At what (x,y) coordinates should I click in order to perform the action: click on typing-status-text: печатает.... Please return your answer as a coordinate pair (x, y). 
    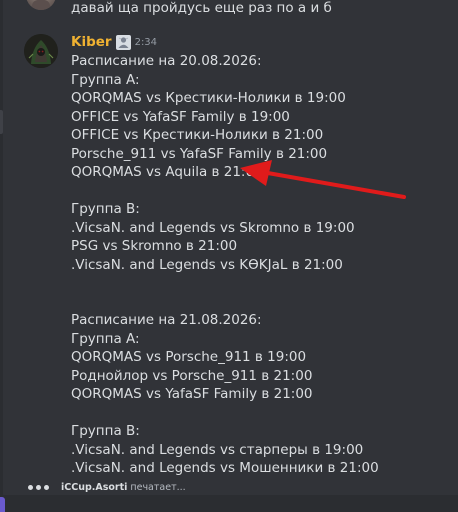
    Looking at the image, I should click on (158, 487).